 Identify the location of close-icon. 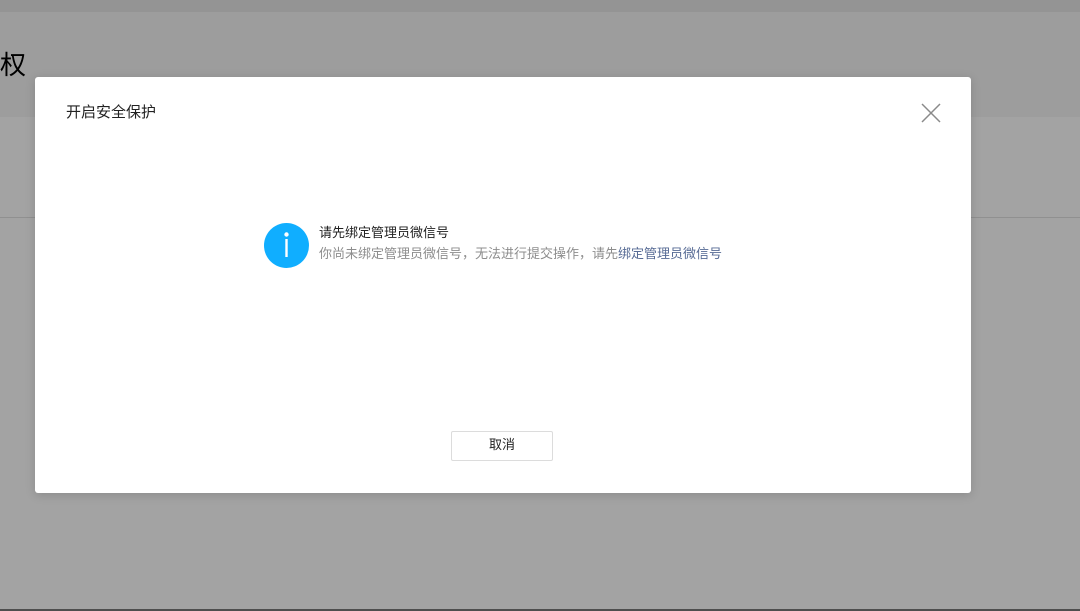
(931, 113).